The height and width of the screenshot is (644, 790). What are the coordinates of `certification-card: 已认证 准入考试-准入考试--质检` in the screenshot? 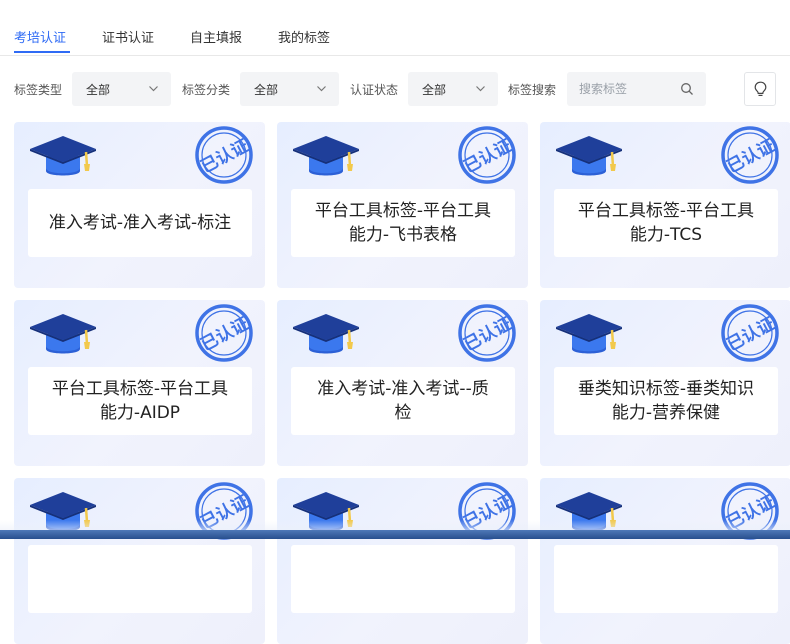 It's located at (402, 383).